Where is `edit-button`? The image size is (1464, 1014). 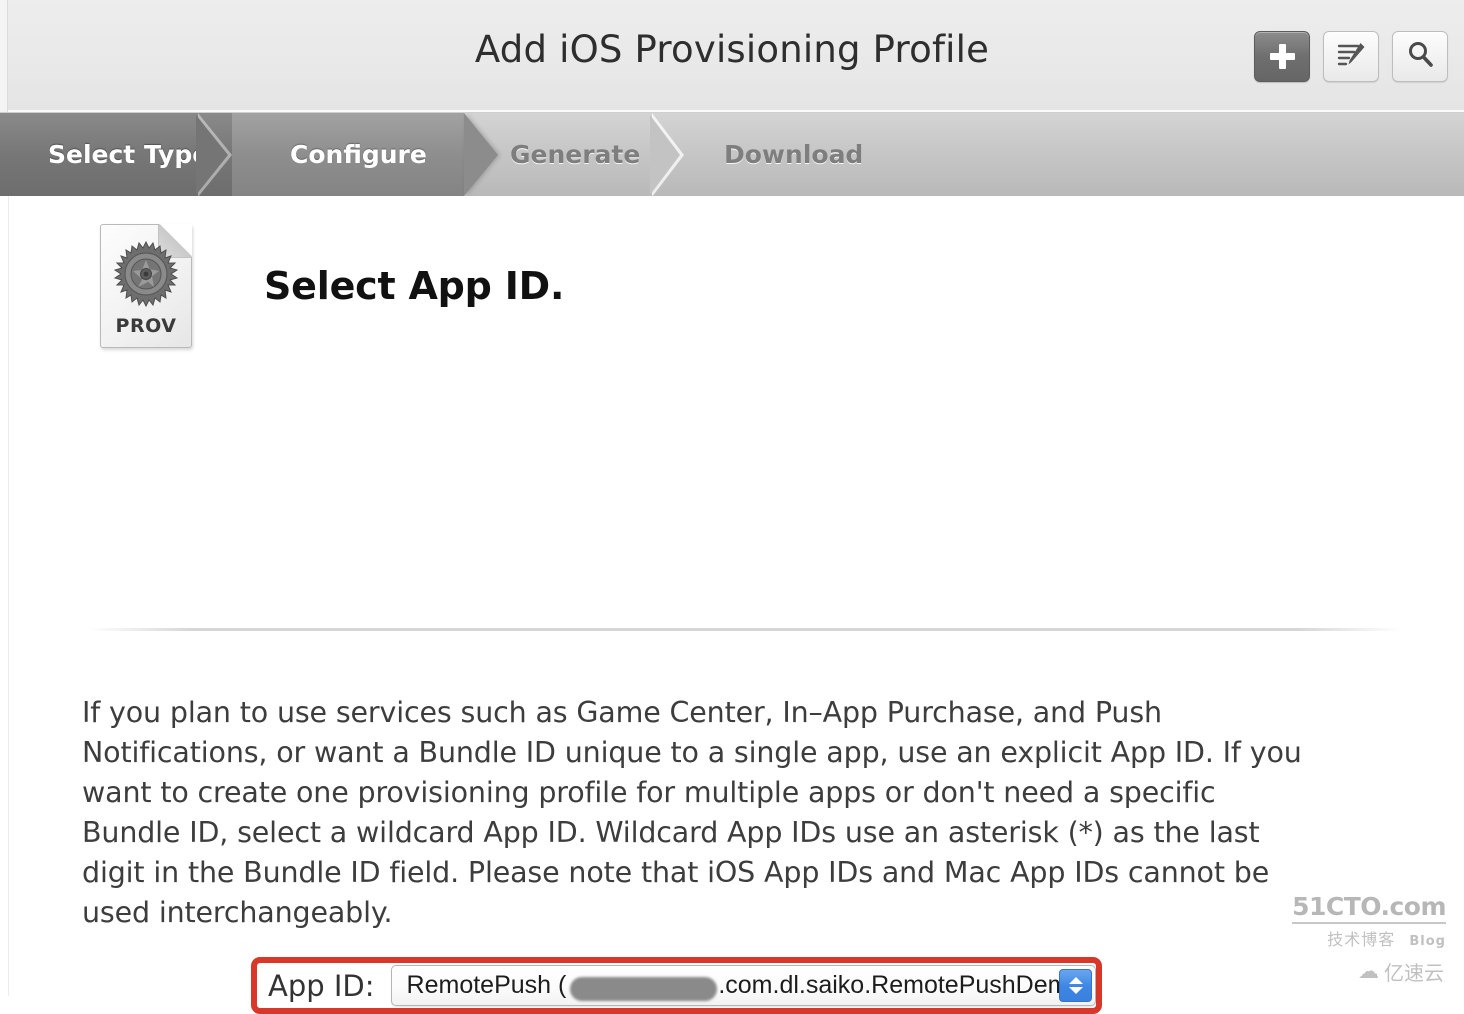
edit-button is located at coordinates (1351, 56).